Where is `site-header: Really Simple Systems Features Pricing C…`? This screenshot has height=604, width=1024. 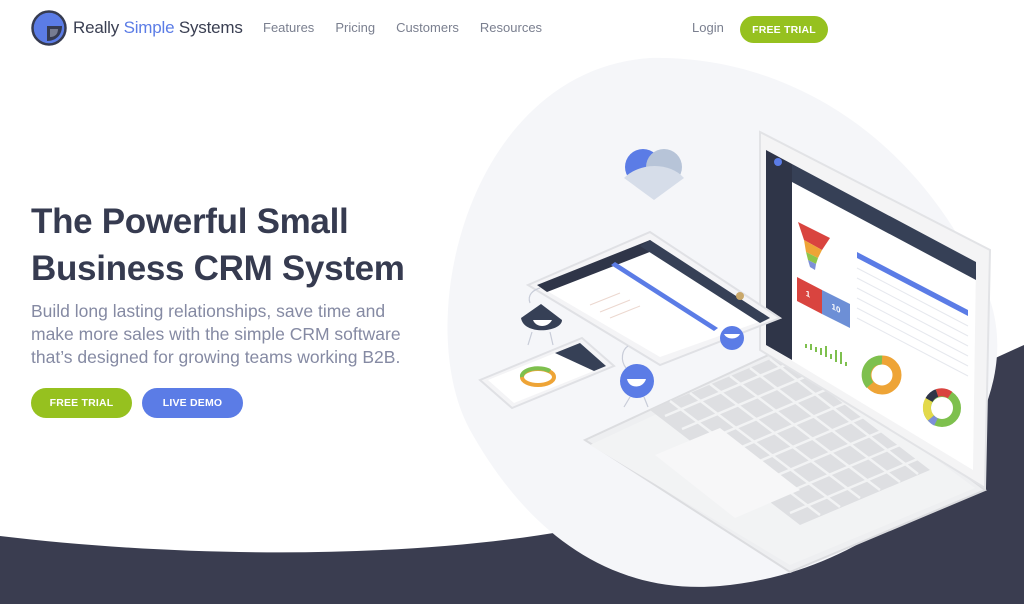 site-header: Really Simple Systems Features Pricing C… is located at coordinates (512, 29).